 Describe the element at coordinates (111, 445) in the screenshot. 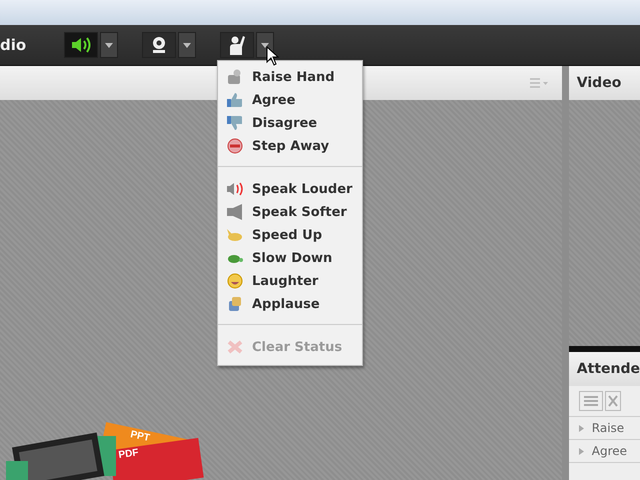

I see `files-drawing: PPT PDF` at that location.